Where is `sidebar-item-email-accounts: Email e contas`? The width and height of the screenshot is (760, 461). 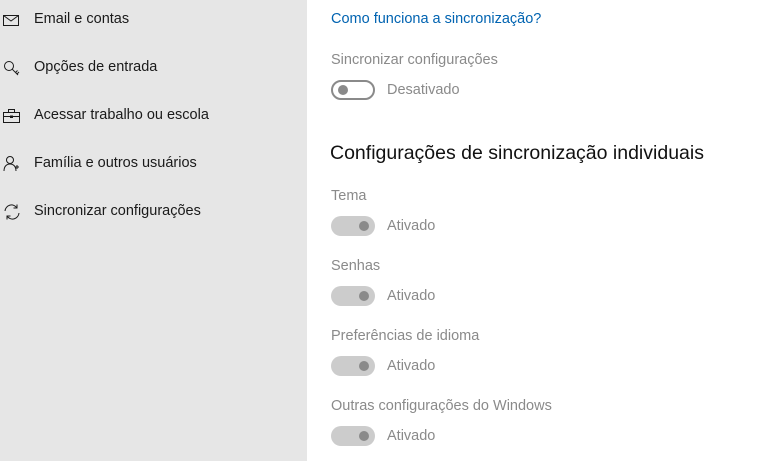
sidebar-item-email-accounts: Email e contas is located at coordinates (153, 20).